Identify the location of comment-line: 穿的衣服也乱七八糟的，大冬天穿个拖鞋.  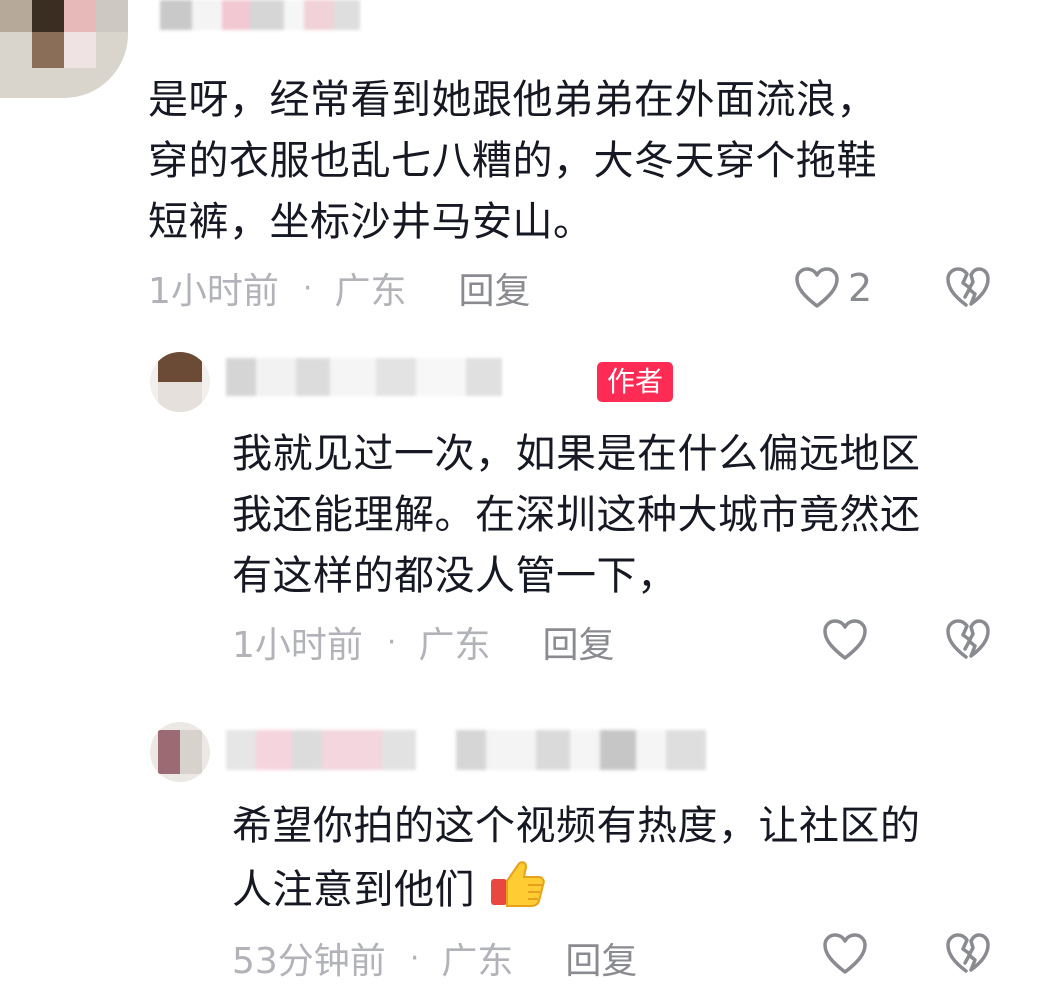
(512, 161).